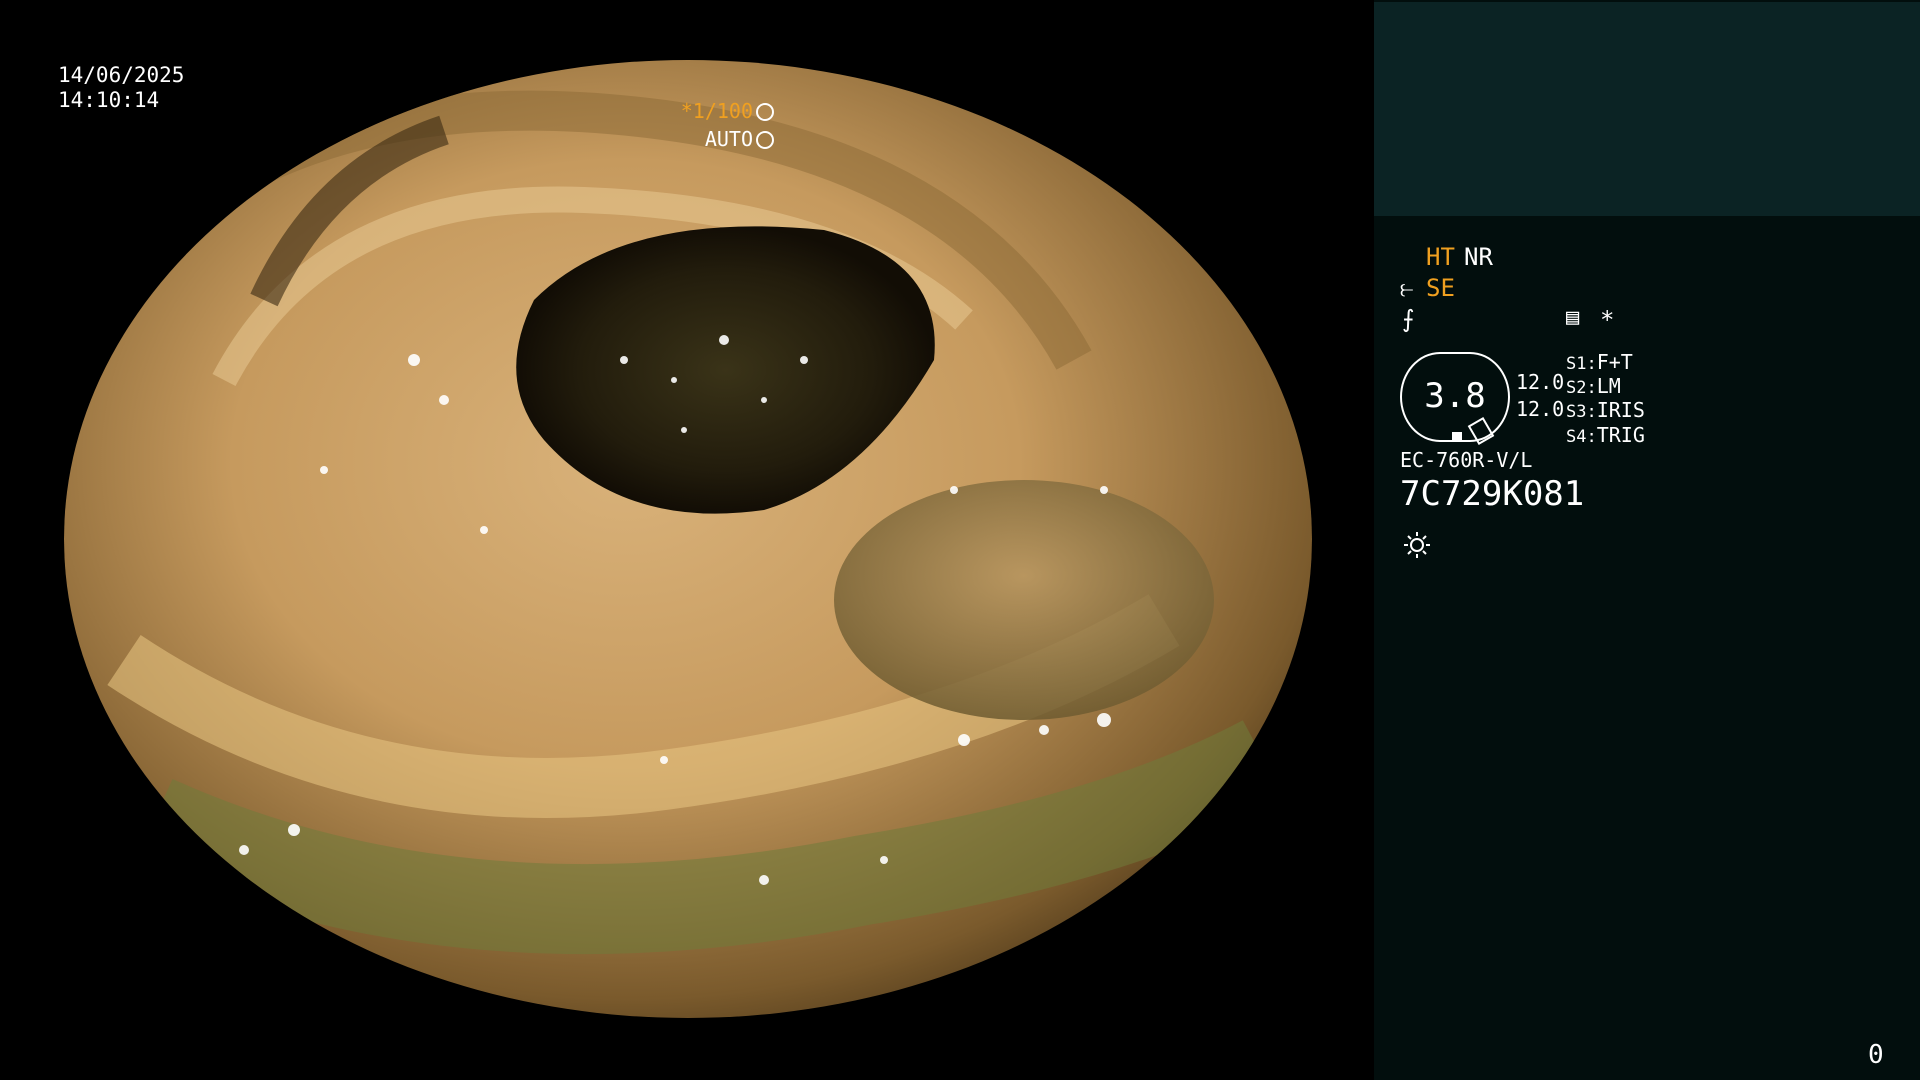 The height and width of the screenshot is (1080, 1920). What do you see at coordinates (1457, 436) in the screenshot?
I see `gauge-marker` at bounding box center [1457, 436].